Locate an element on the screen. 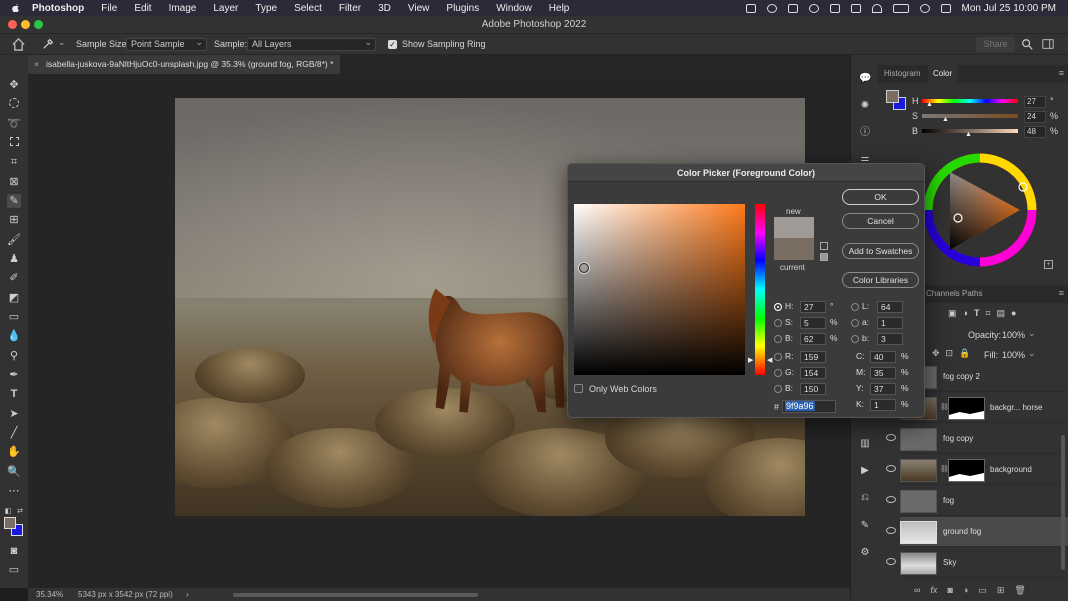 This screenshot has width=1068, height=601. screen-record-icon is located at coordinates (750, 8).